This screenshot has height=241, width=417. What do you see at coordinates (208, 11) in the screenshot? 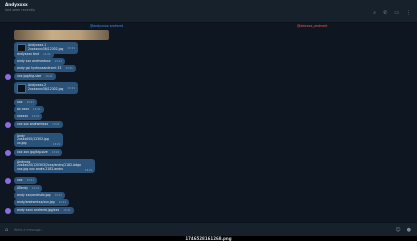
I see `chat-header: Andyxxxx last seen recently ⌕ ✆ ▭ ⋮` at bounding box center [208, 11].